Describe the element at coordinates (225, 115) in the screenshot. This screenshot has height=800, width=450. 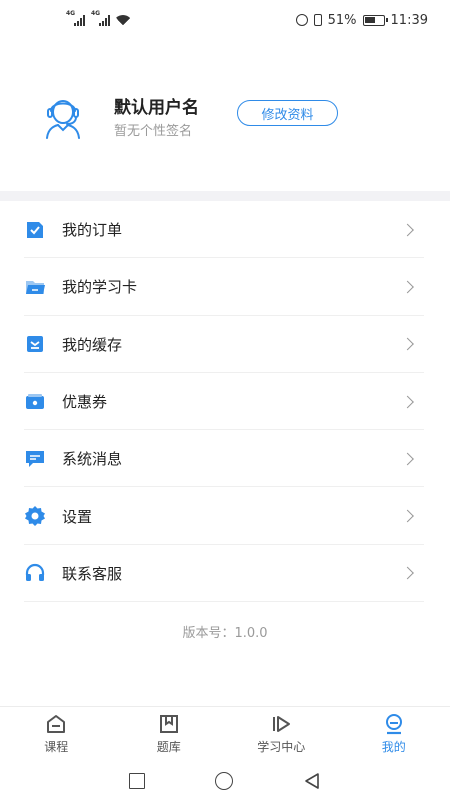
I see `profile-header: 默认用户名 暂无个性签名 修改资料` at that location.